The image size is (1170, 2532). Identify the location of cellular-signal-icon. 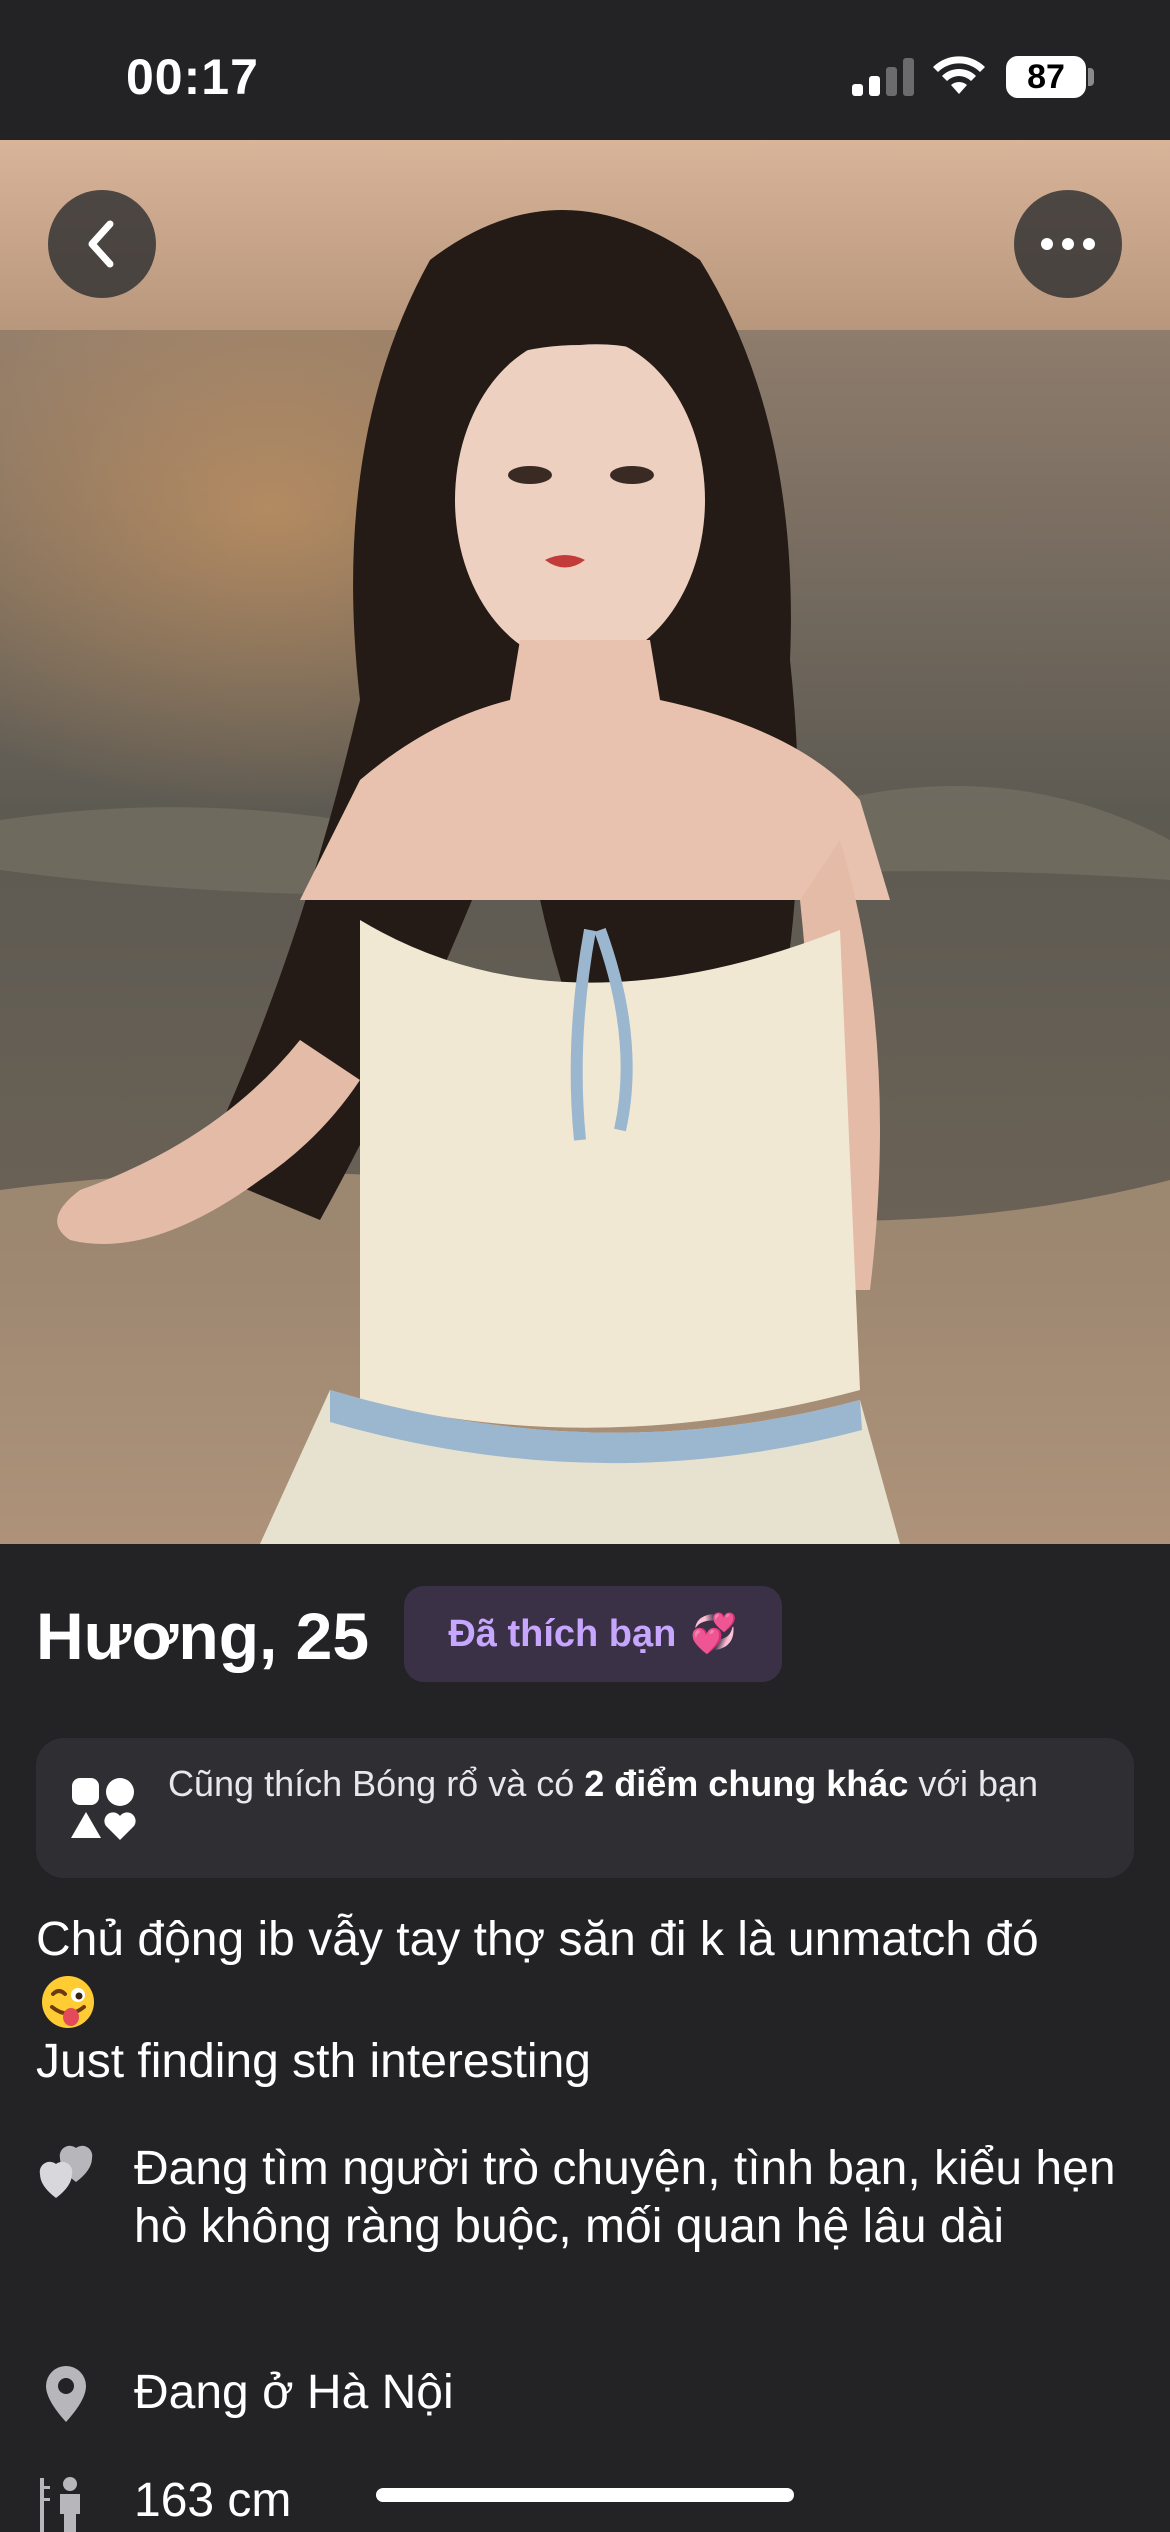
(883, 76).